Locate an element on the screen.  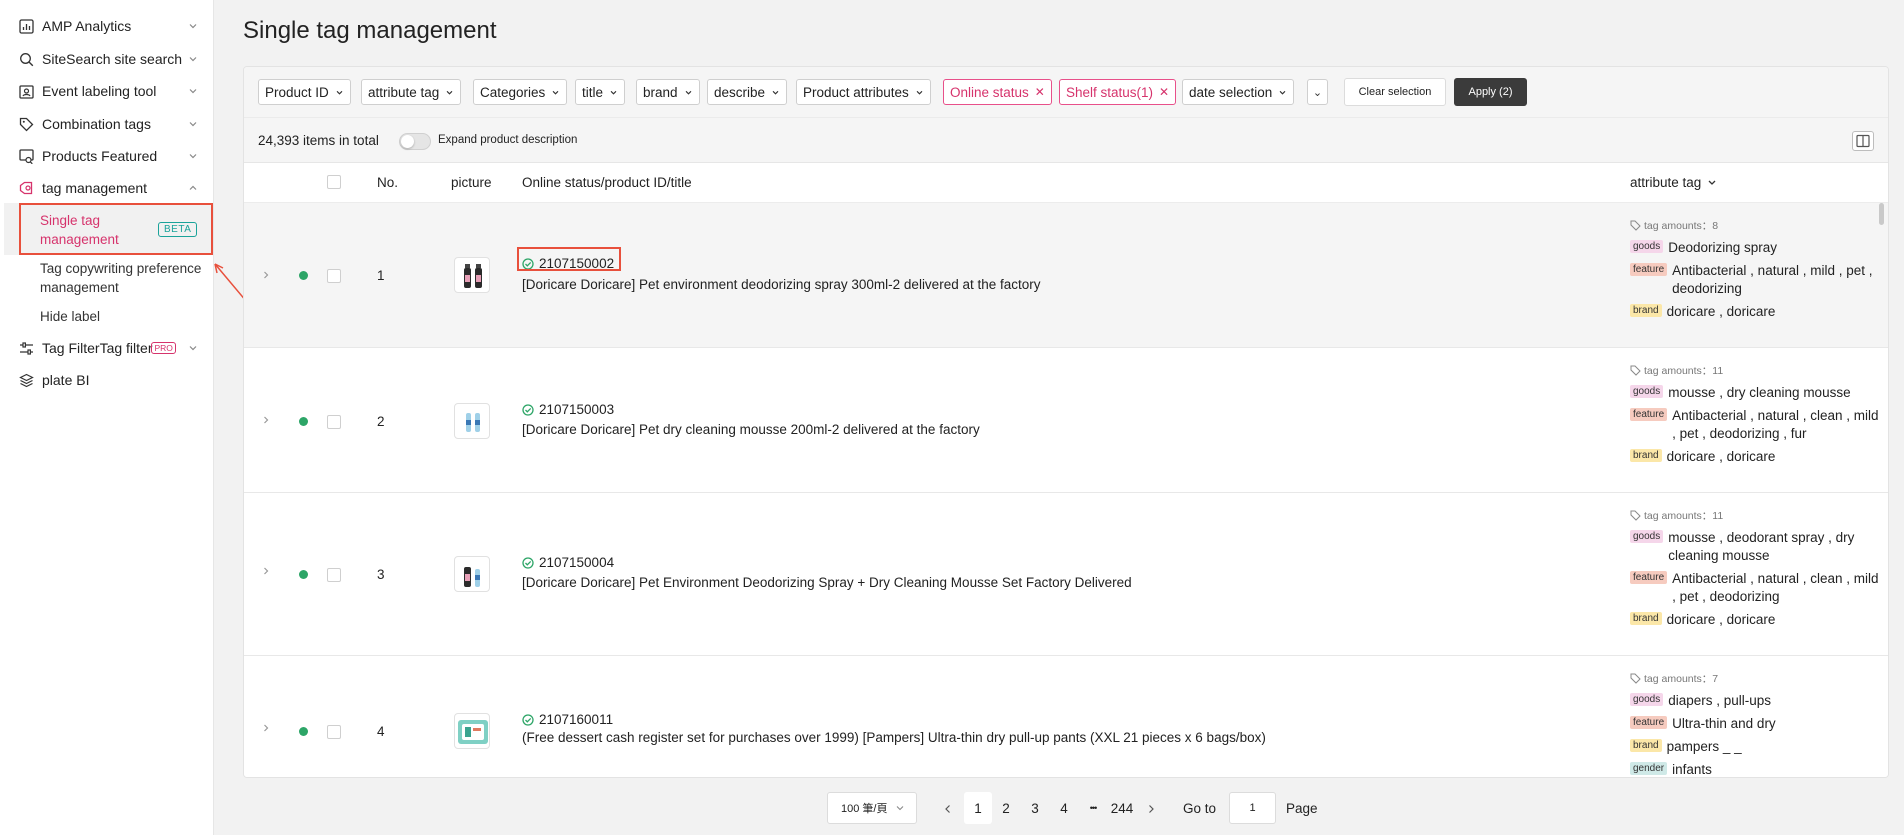
tag-type-pill: goods is located at coordinates (1647, 699).